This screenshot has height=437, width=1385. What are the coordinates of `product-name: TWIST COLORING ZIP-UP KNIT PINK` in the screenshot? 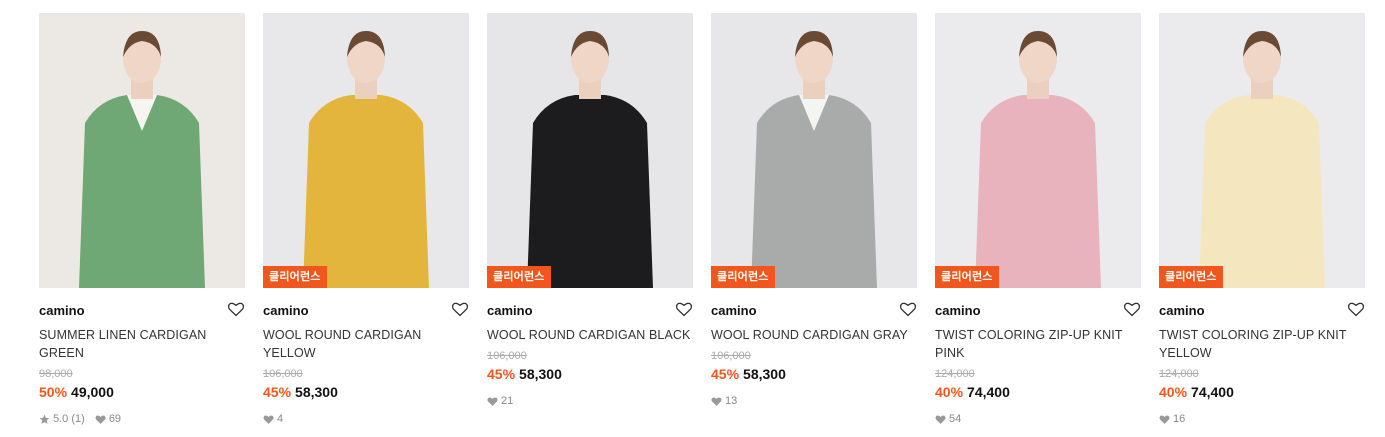 It's located at (1038, 344).